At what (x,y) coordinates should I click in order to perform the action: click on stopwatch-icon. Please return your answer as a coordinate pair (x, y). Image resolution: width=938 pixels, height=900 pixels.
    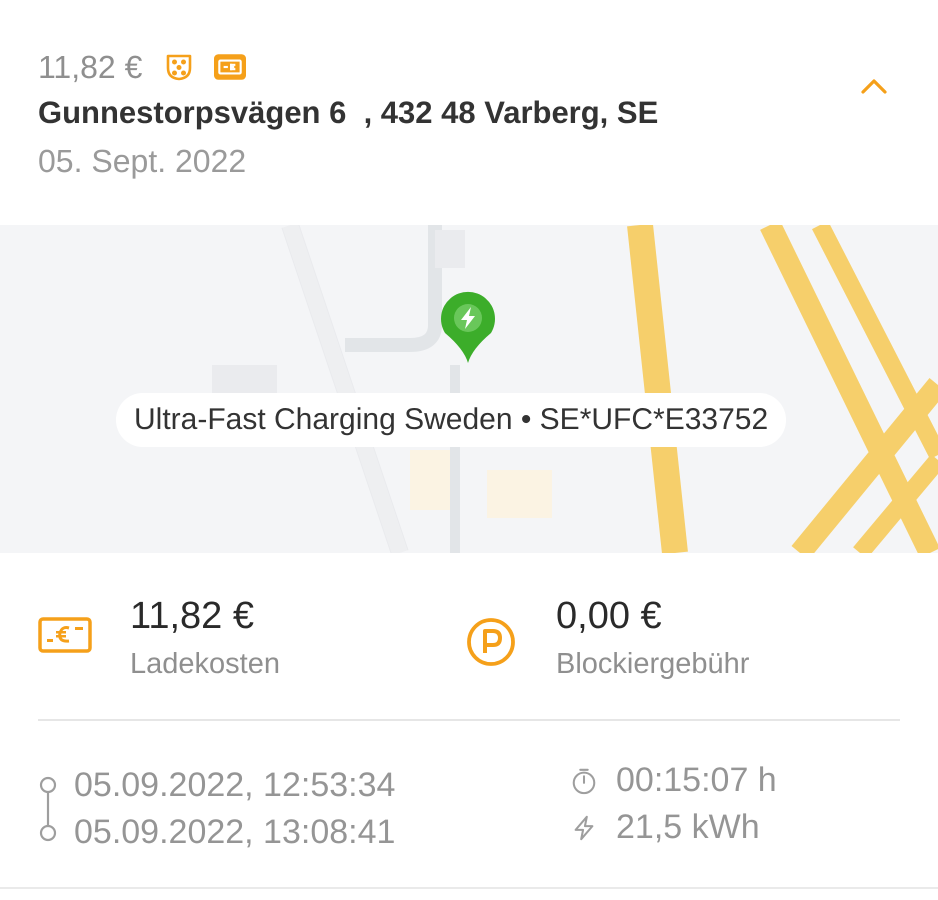
    Looking at the image, I should click on (584, 780).